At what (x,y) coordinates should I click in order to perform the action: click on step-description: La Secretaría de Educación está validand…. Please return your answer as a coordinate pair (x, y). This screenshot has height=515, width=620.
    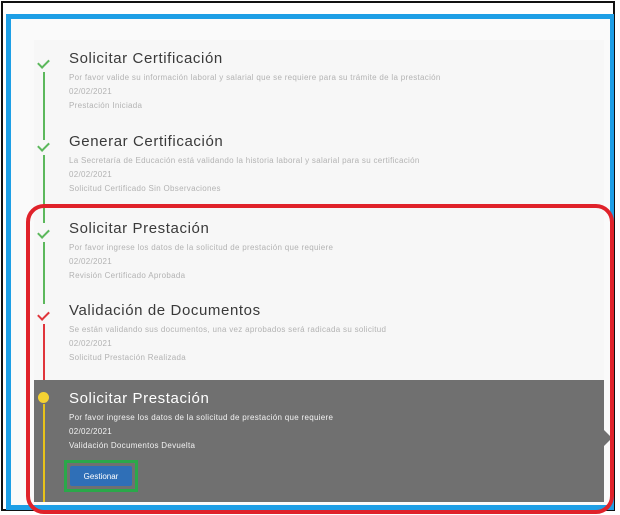
    Looking at the image, I should click on (244, 160).